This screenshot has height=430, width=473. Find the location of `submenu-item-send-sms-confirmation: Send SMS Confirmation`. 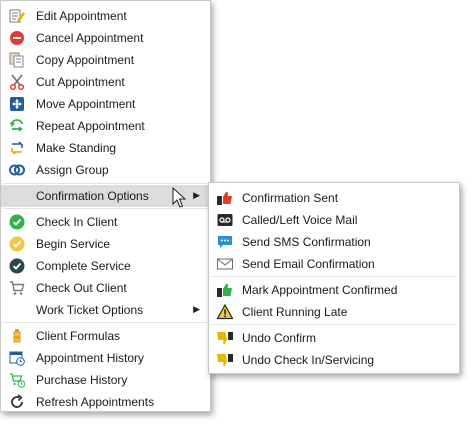

submenu-item-send-sms-confirmation: Send SMS Confirmation is located at coordinates (334, 242).